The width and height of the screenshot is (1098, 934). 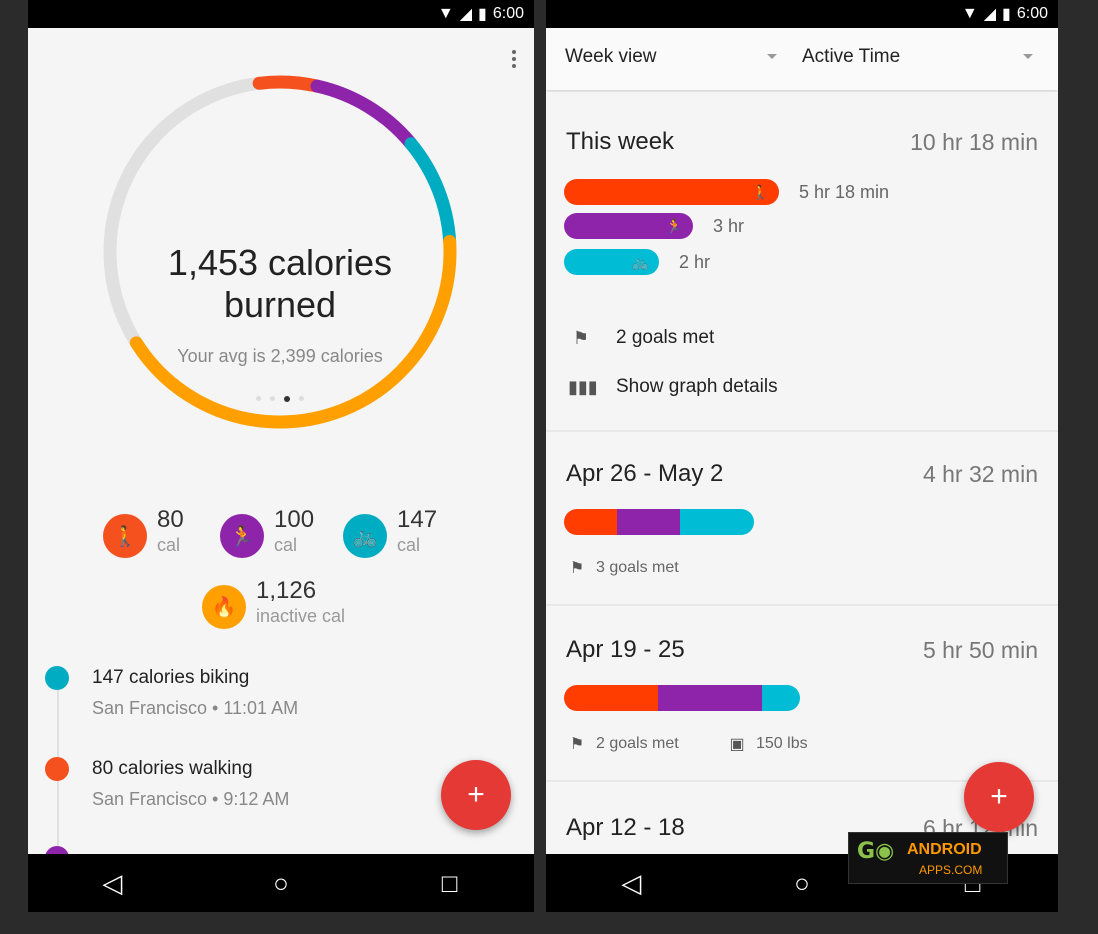 I want to click on view-dropdown: Week view, so click(x=611, y=57).